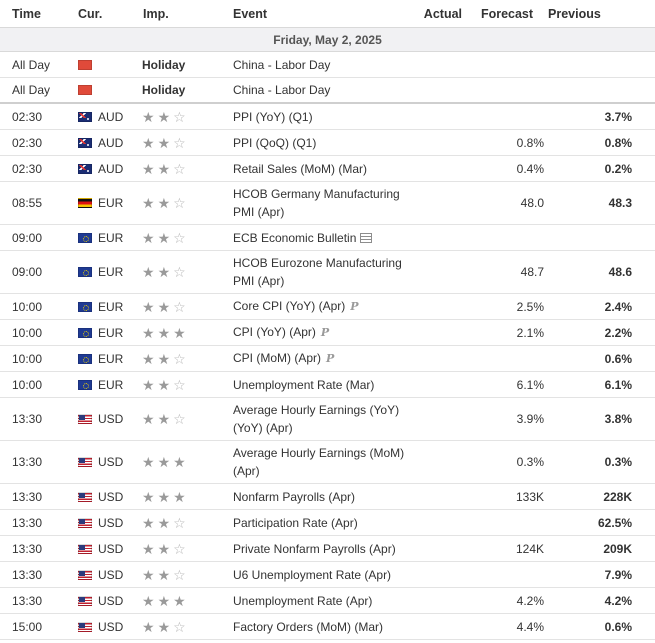  I want to click on table-row: 02:30 AUD ★ ★ ☆ PPI (QoQ) (Q1) 0.8% 0.8%, so click(327, 143).